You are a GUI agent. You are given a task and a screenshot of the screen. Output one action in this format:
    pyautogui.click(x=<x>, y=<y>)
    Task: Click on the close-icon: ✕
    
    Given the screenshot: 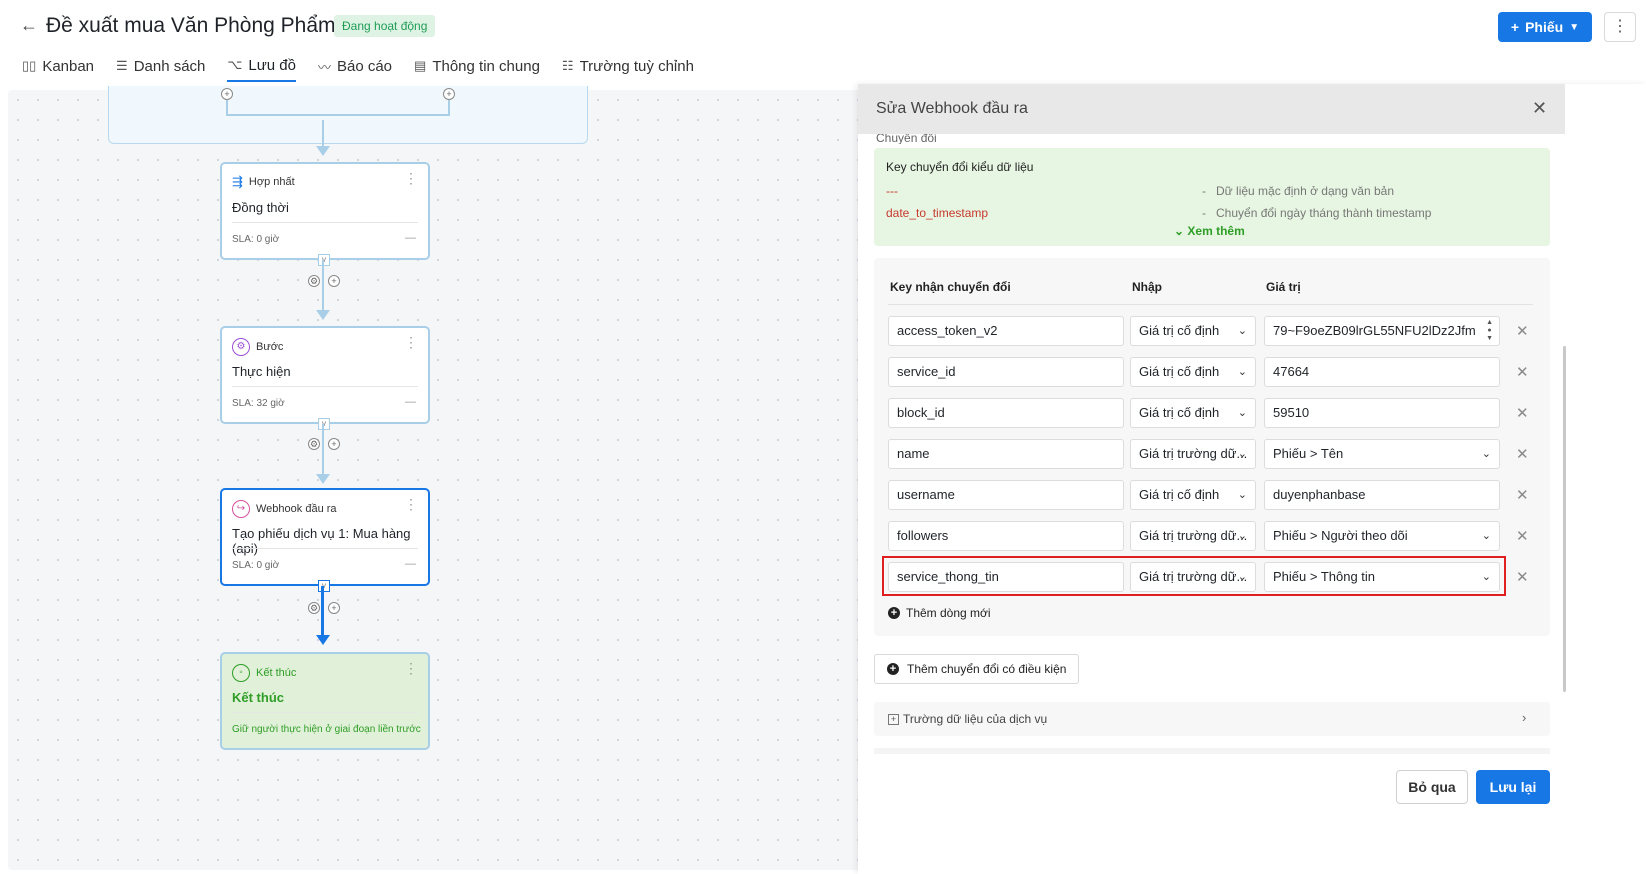 What is the action you would take?
    pyautogui.click(x=1539, y=108)
    